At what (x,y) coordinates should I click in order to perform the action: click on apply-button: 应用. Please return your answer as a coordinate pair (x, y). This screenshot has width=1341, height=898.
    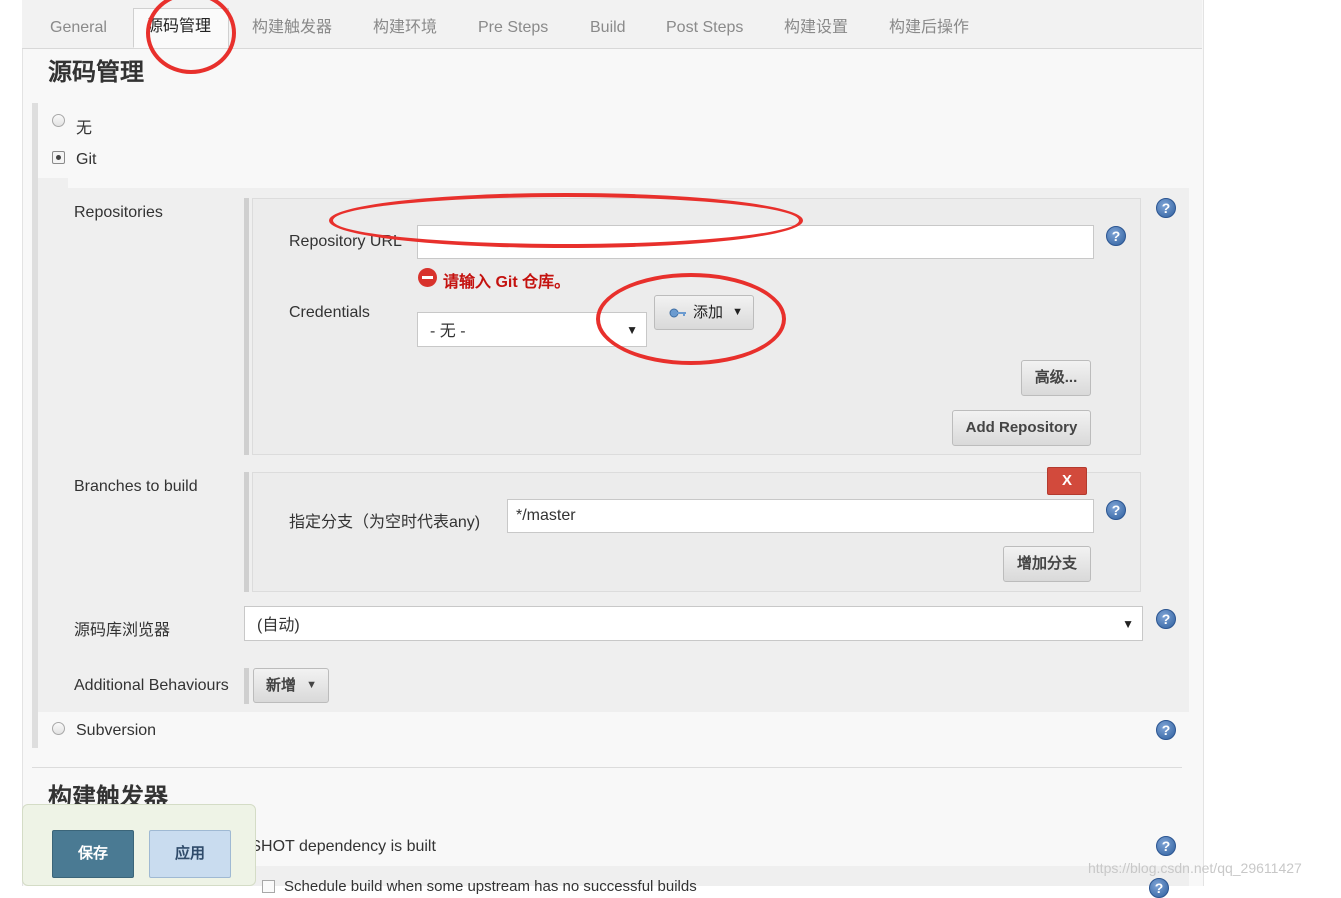
    Looking at the image, I should click on (190, 854).